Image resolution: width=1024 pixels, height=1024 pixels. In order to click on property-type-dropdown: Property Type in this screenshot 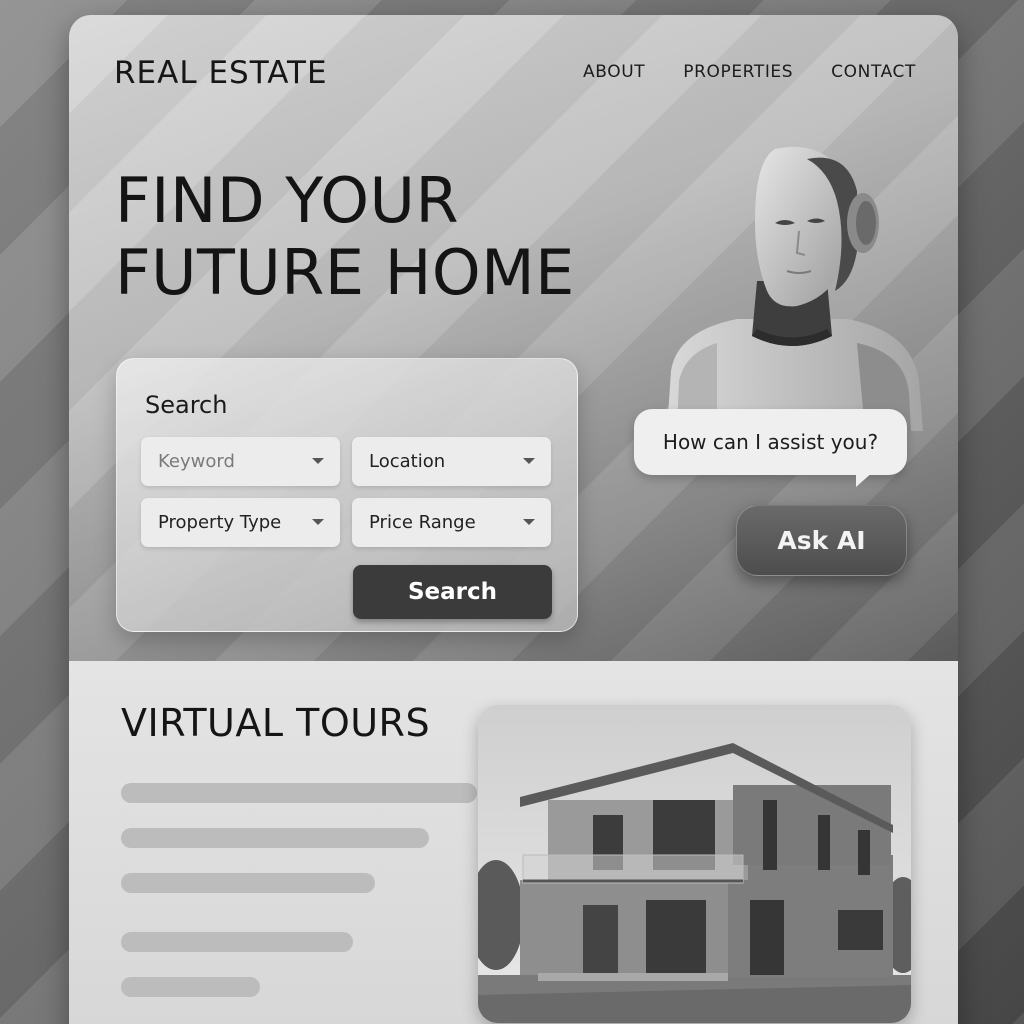, I will do `click(240, 522)`.